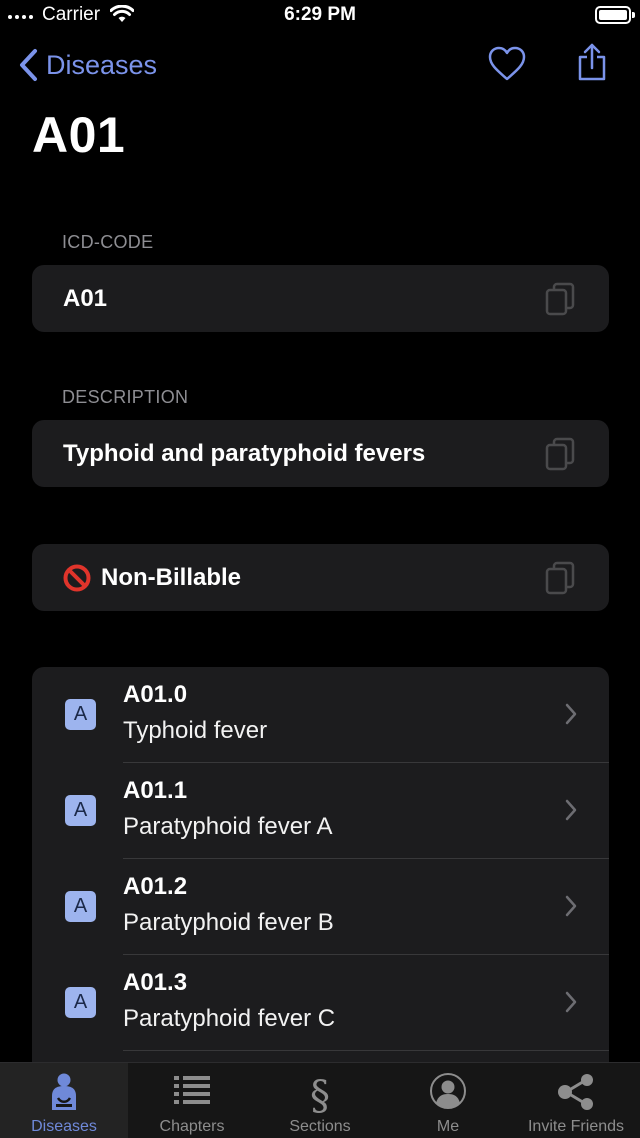  I want to click on subcode-code: A01.1, so click(155, 790).